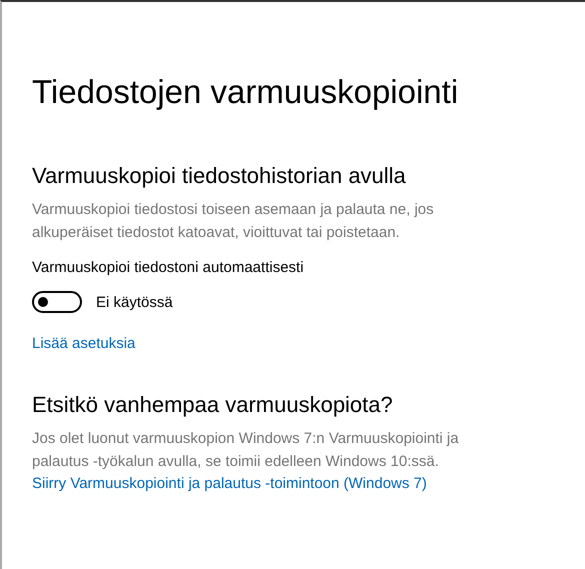 The image size is (585, 569). What do you see at coordinates (219, 176) in the screenshot?
I see `section-heading: Varmuuskopioi tiedostohistorian avulla` at bounding box center [219, 176].